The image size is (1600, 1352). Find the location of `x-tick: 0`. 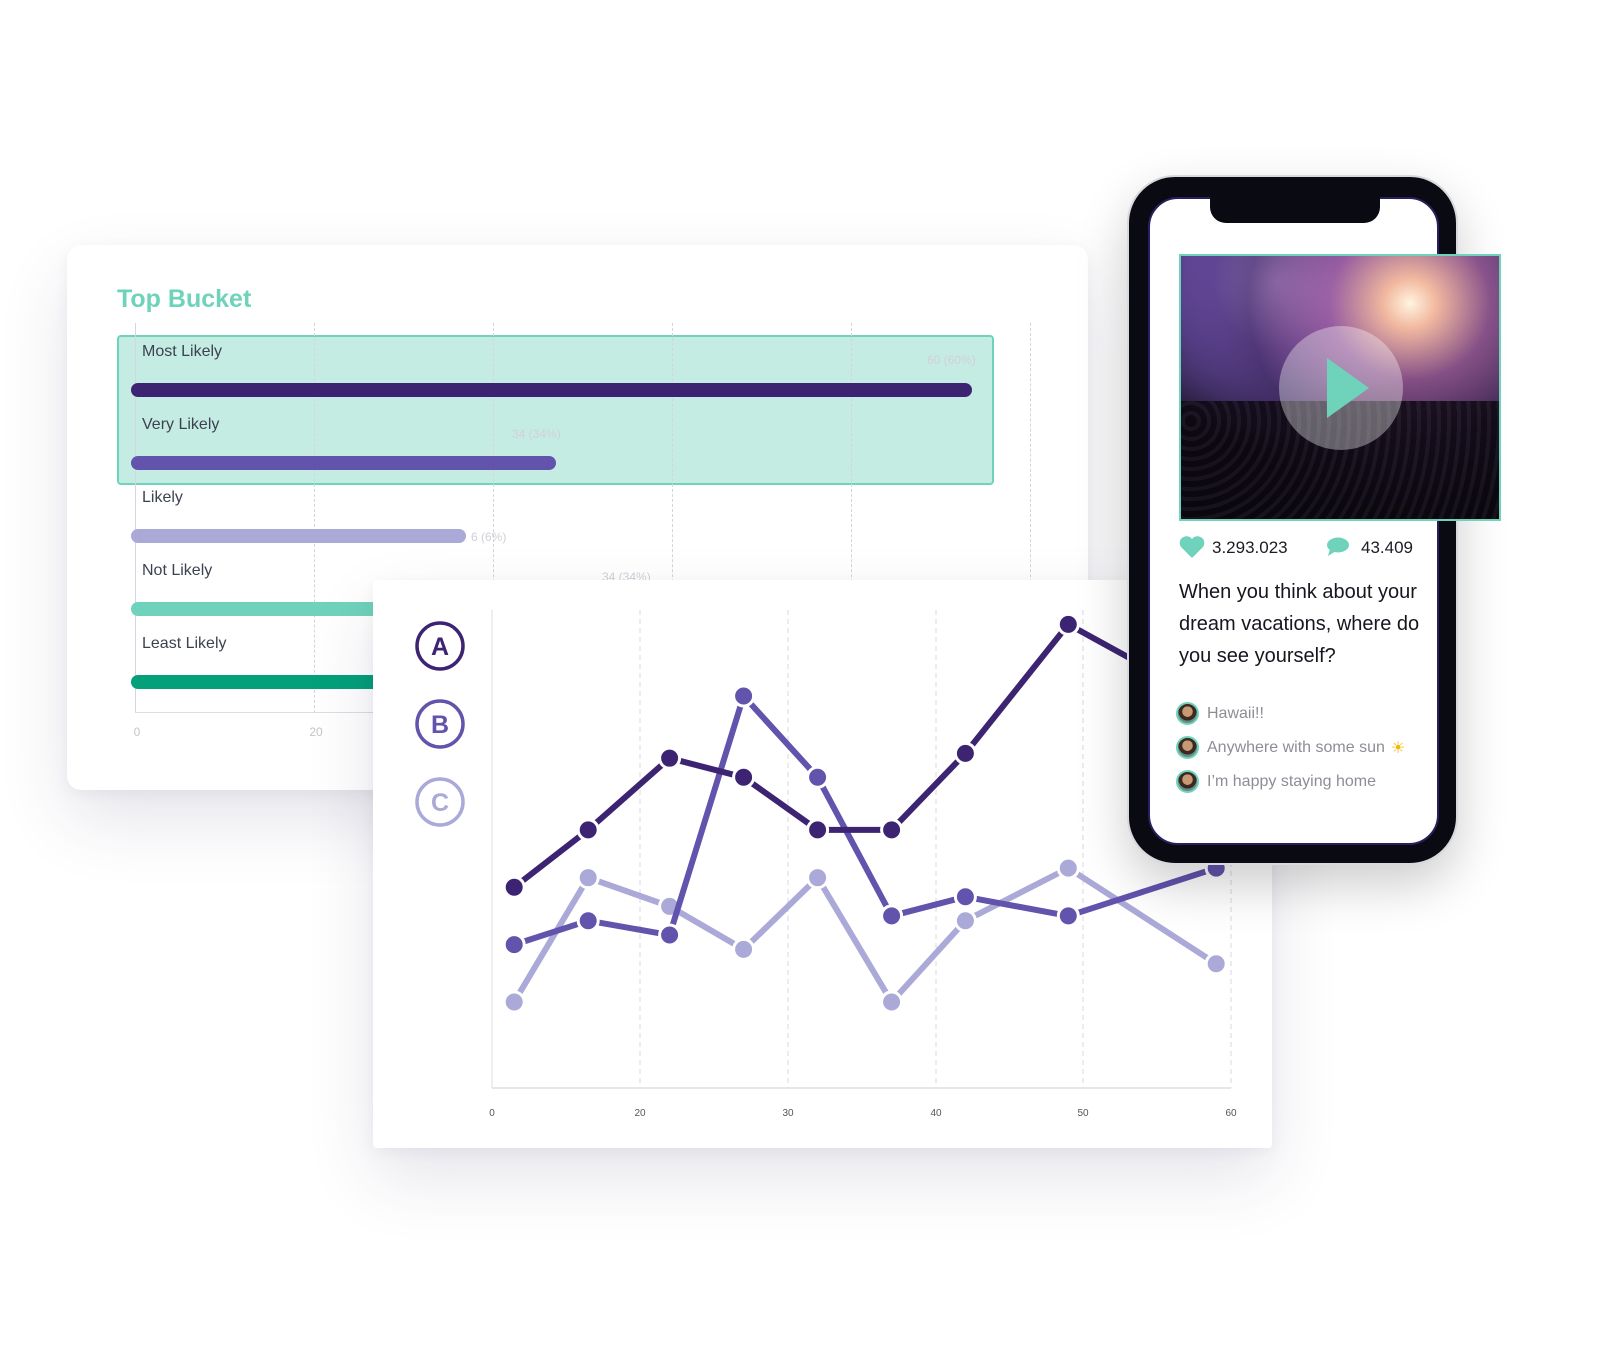

x-tick: 0 is located at coordinates (137, 732).